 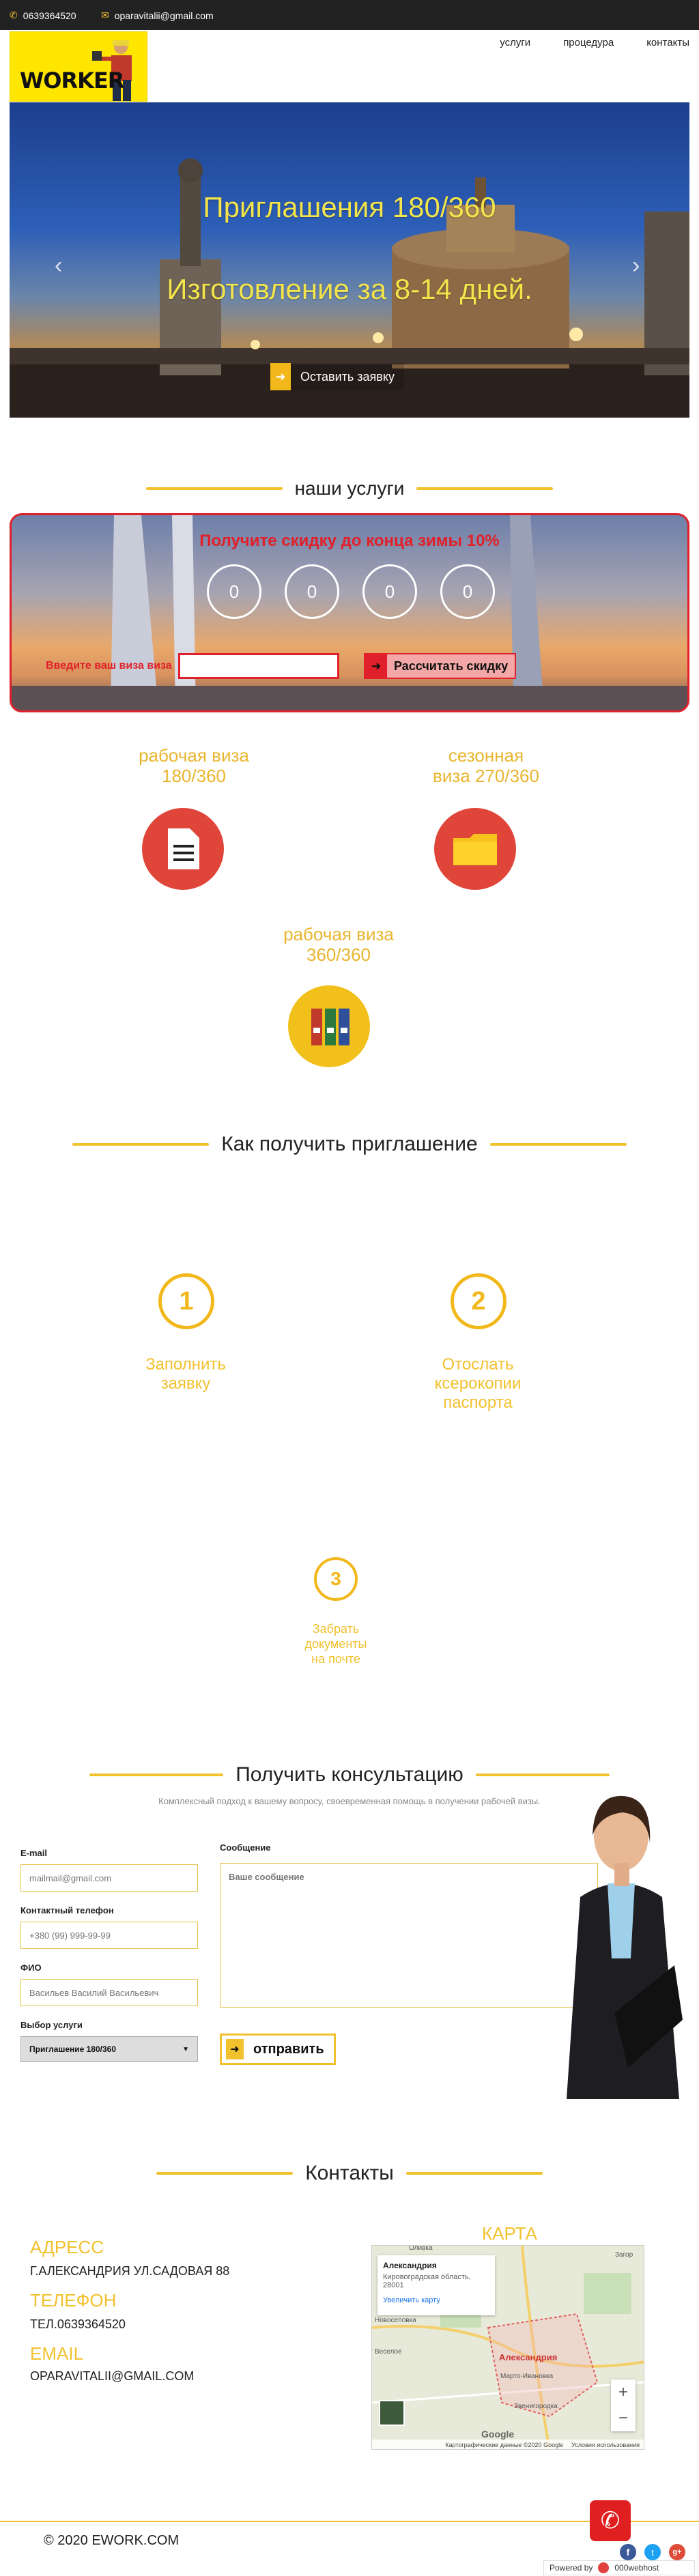 What do you see at coordinates (571, 2568) in the screenshot?
I see `powered-by-text: Powered by` at bounding box center [571, 2568].